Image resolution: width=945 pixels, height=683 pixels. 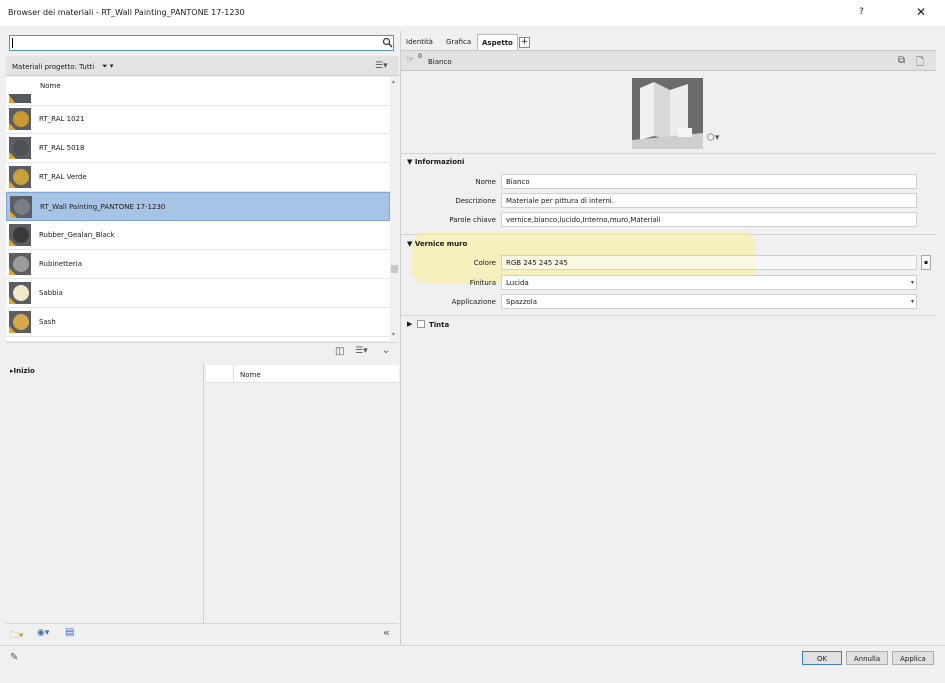 I want to click on text-caret, so click(x=12, y=43).